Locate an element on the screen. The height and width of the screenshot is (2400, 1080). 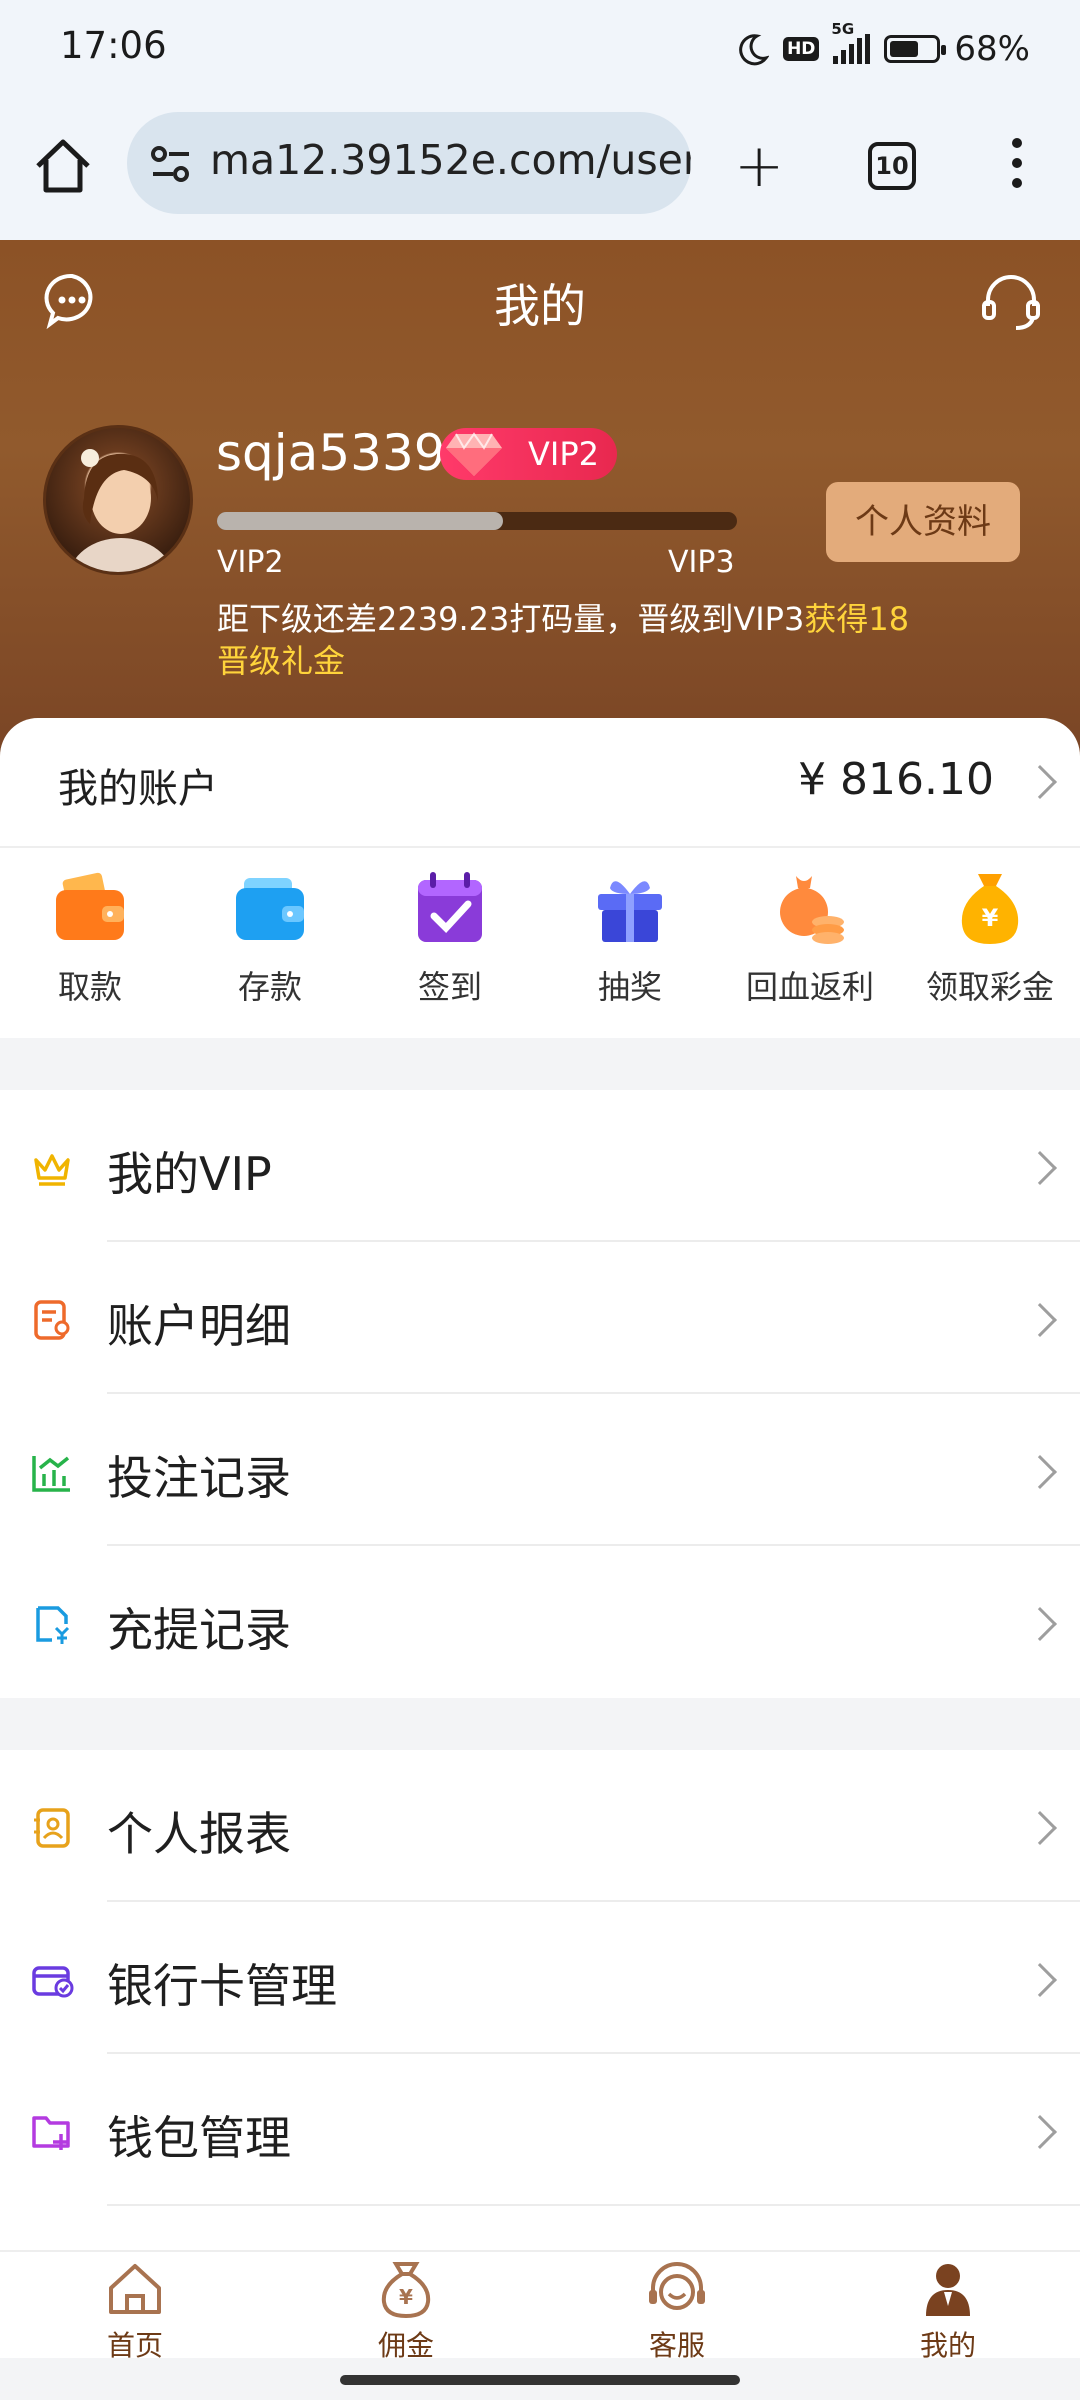
withdraw-wallet-icon is located at coordinates (90, 906).